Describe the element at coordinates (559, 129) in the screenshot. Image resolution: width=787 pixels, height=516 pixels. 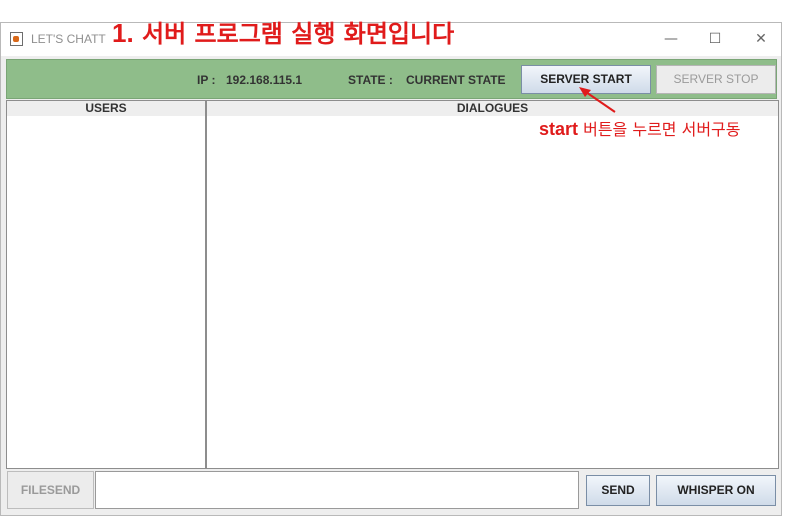
I see `annotation-note-keyword: start` at that location.